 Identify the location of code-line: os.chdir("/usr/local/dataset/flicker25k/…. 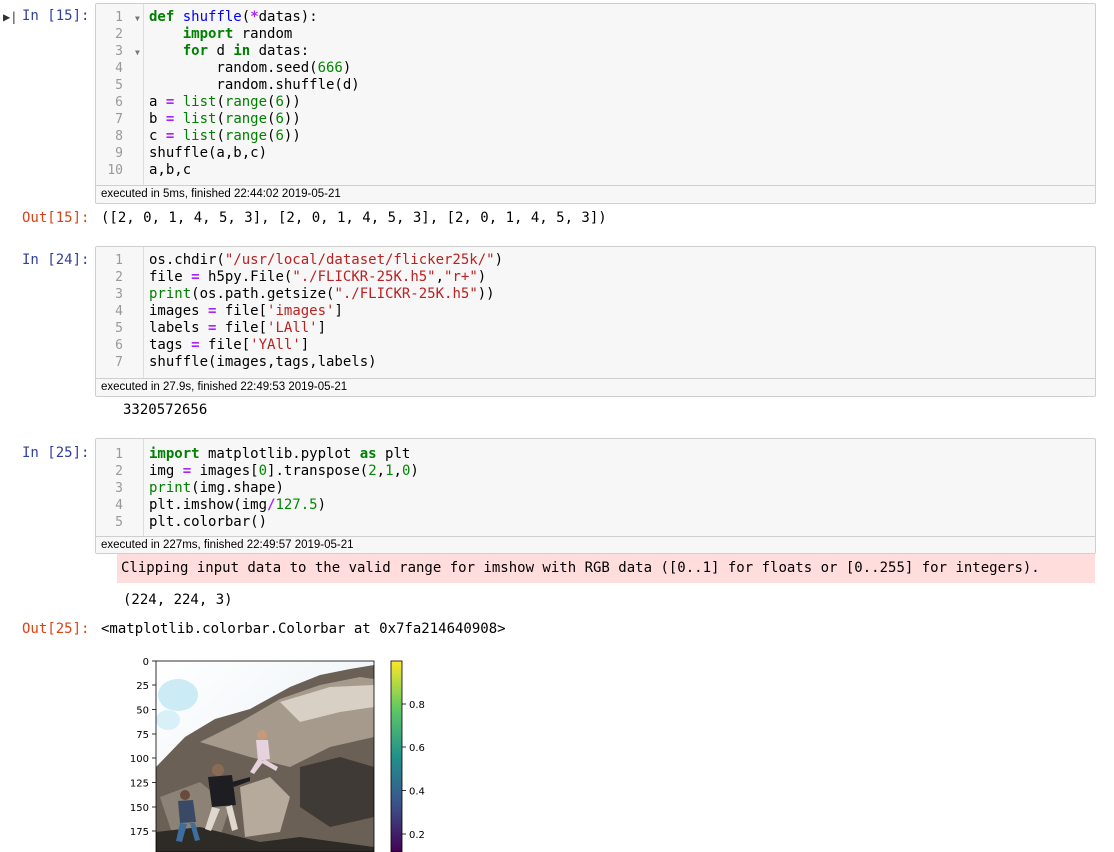
(326, 260).